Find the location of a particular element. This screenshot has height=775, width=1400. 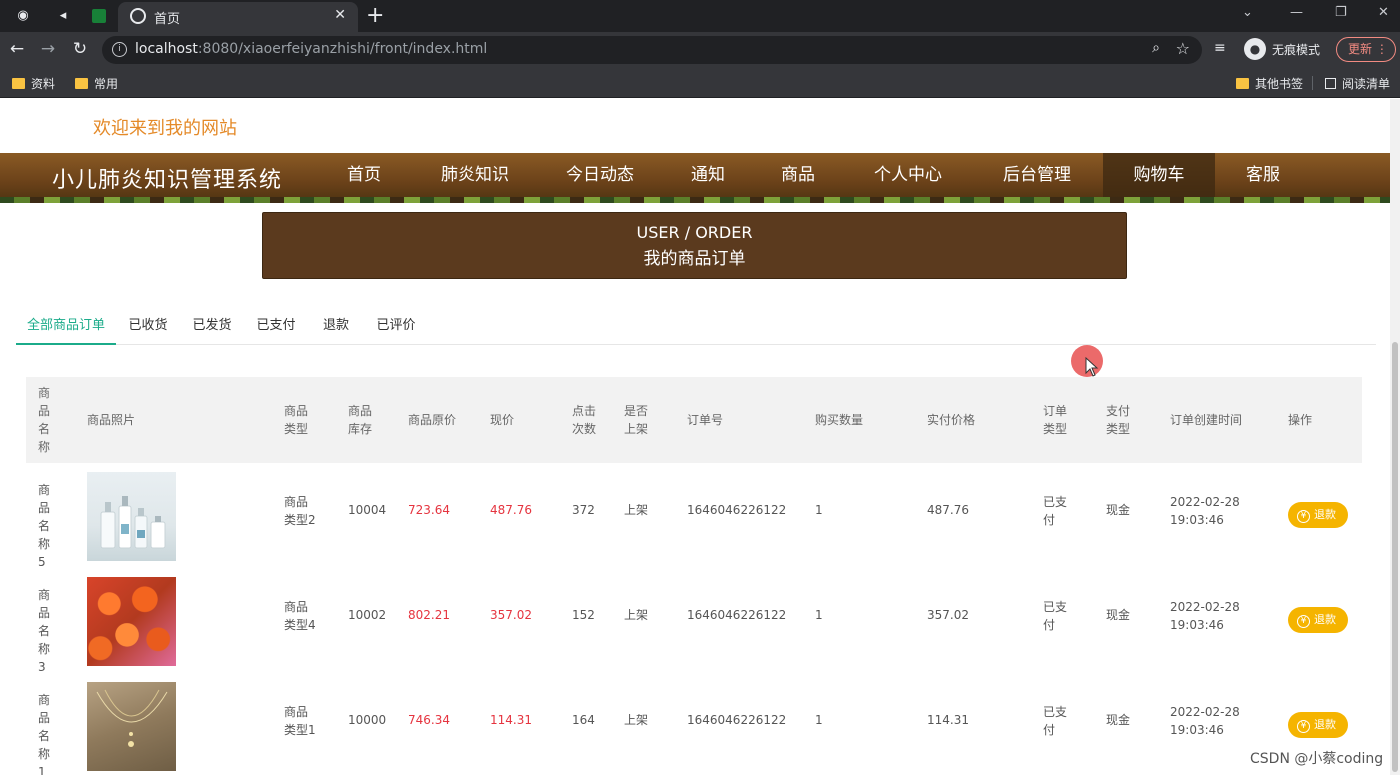

tab-paid: 已支付 is located at coordinates (276, 328).